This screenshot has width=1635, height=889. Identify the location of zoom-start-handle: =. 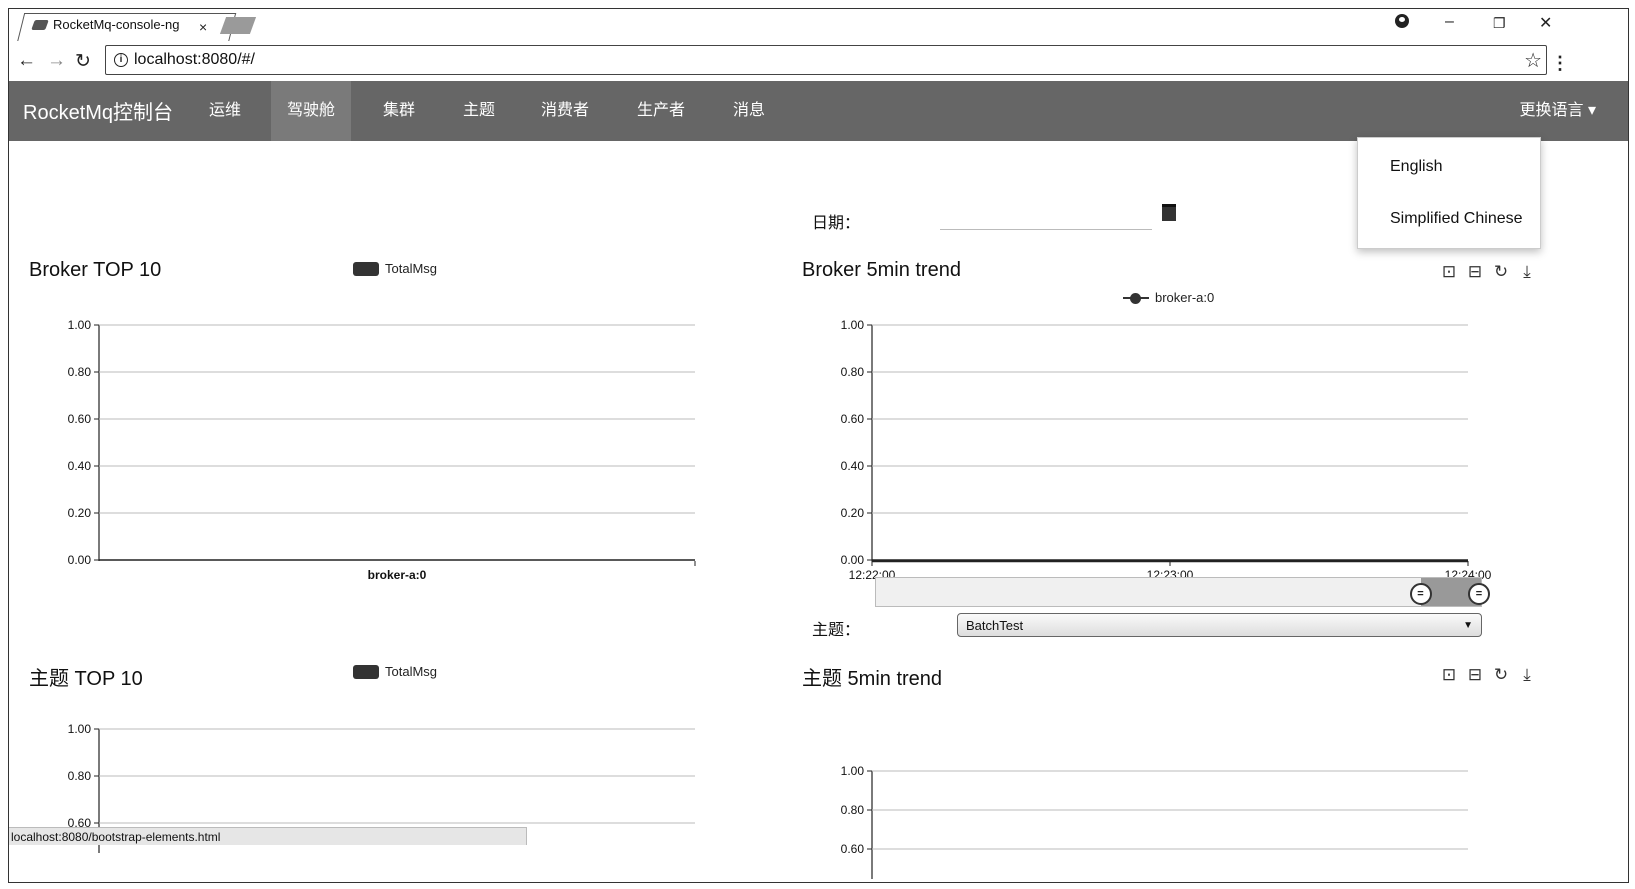
(1420, 594).